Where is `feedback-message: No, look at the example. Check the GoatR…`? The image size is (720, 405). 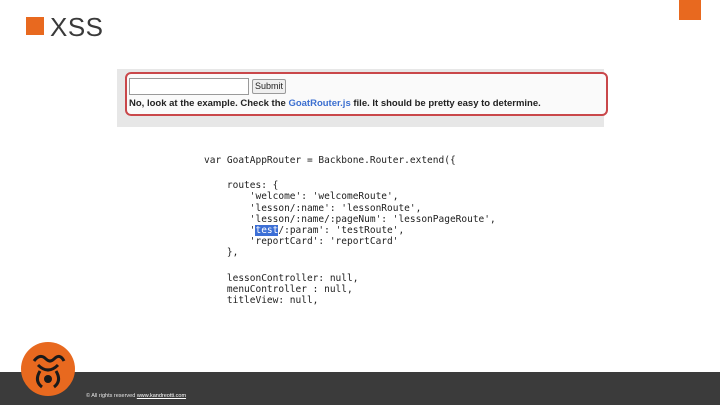 feedback-message: No, look at the example. Check the GoatR… is located at coordinates (335, 103).